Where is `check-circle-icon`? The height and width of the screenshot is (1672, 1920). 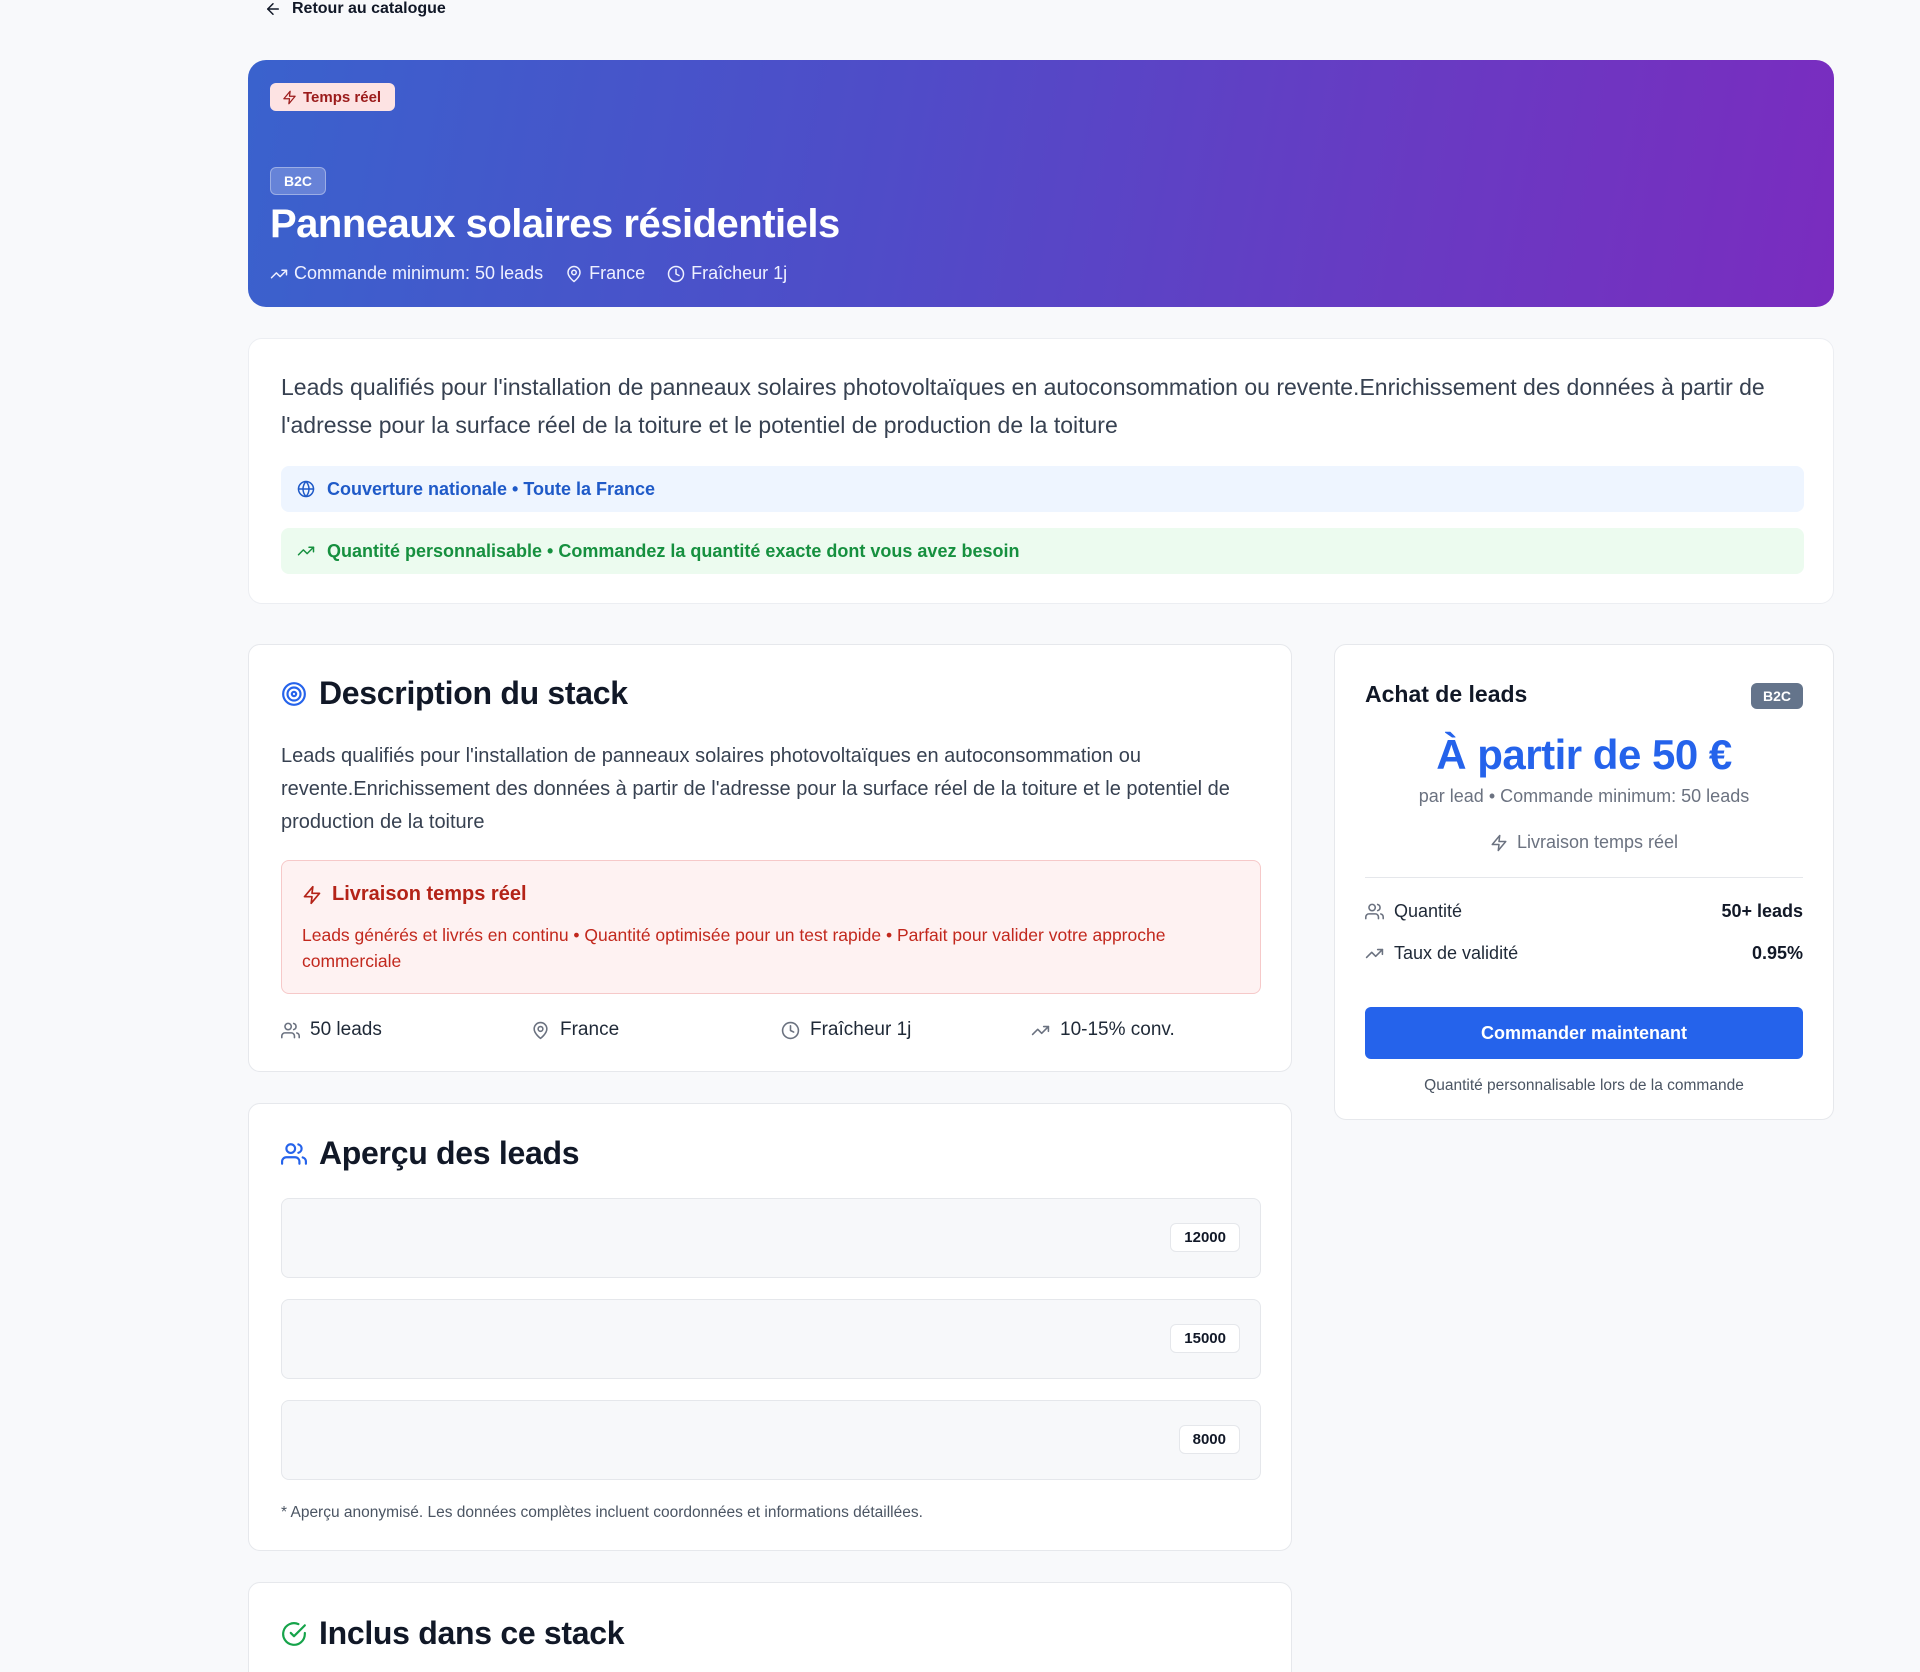
check-circle-icon is located at coordinates (294, 1633).